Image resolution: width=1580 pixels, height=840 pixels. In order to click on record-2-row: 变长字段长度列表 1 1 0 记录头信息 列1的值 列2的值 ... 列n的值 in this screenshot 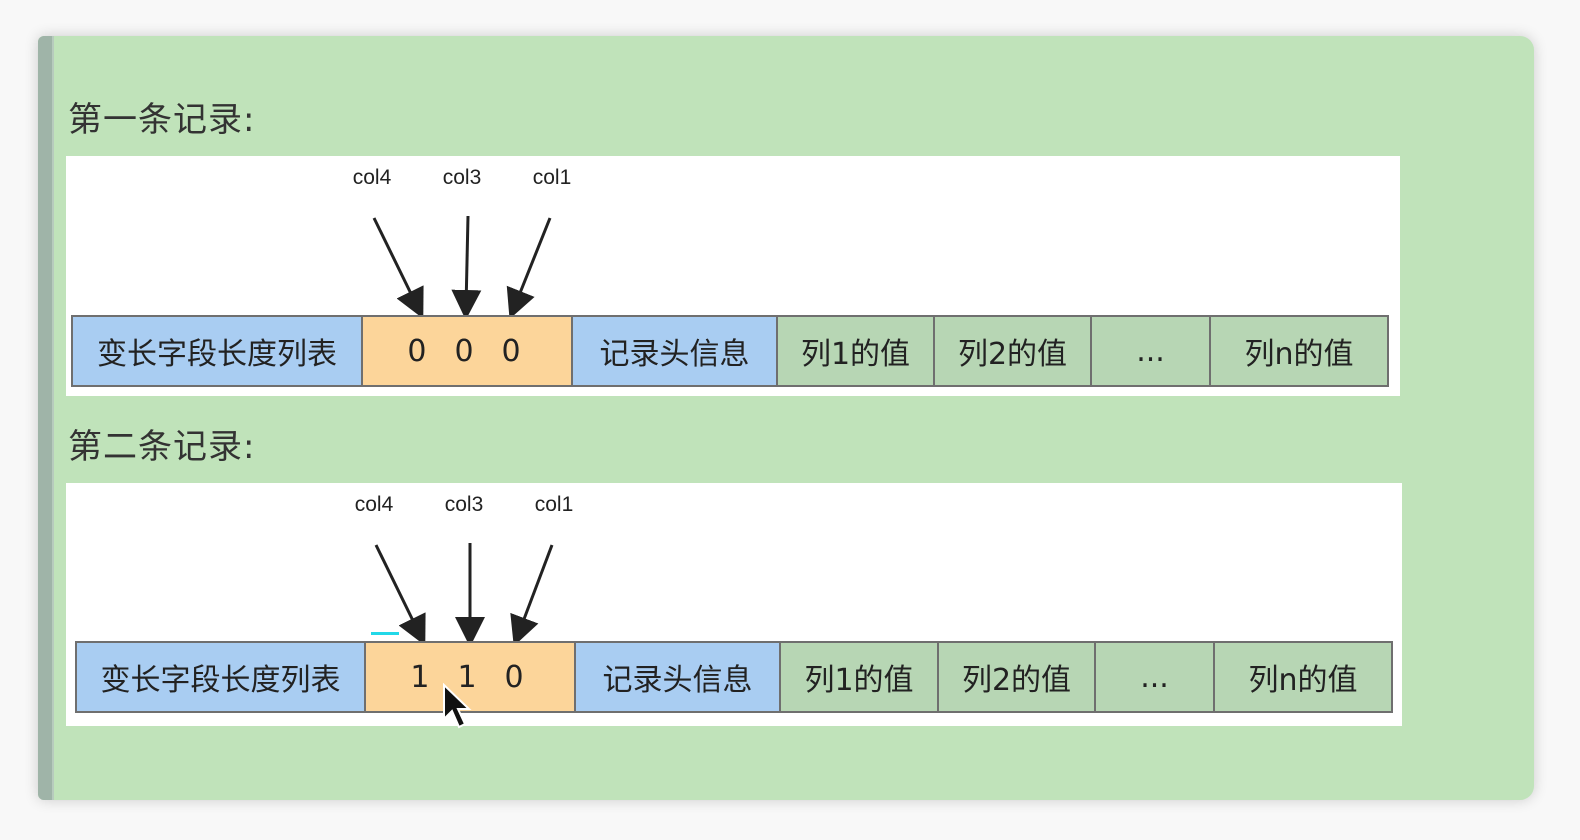, I will do `click(734, 677)`.